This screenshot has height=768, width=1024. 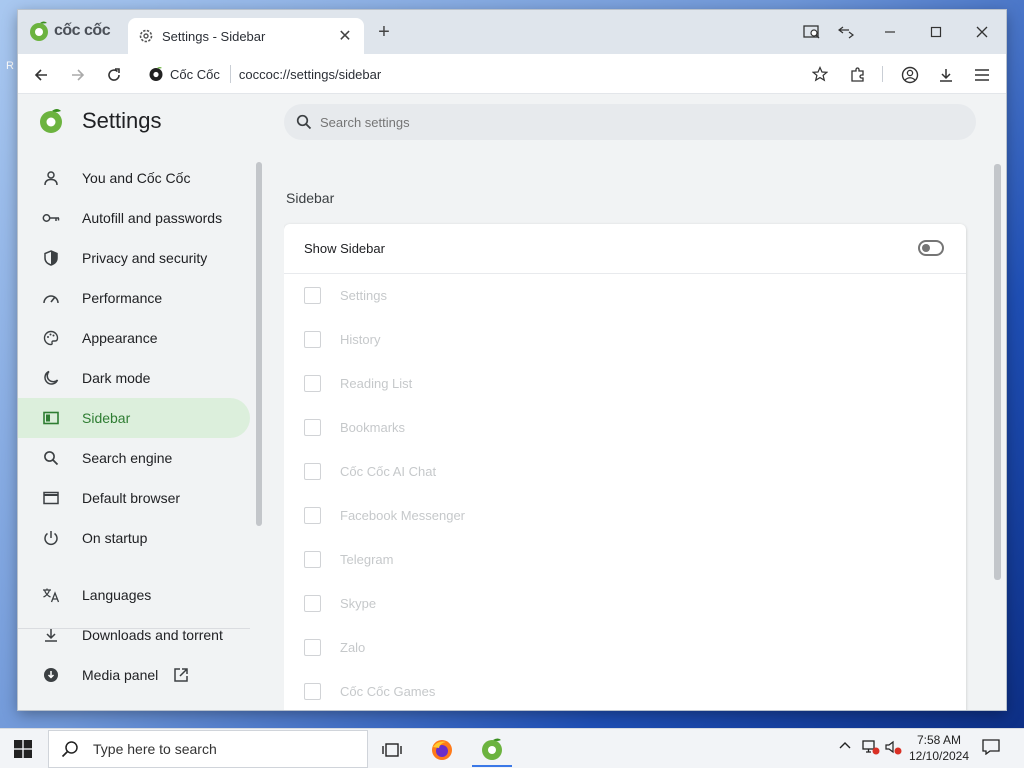 I want to click on tab-search-icon, so click(x=811, y=32).